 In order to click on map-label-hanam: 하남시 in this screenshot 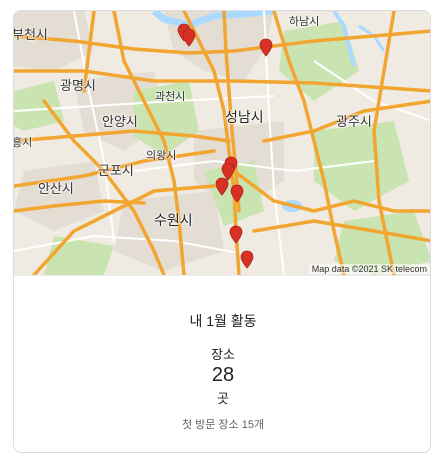, I will do `click(304, 22)`.